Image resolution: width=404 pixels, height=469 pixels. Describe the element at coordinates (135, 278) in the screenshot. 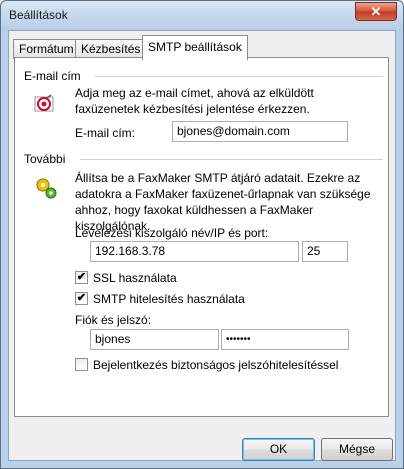

I see `ssl-label: SSL használata` at that location.